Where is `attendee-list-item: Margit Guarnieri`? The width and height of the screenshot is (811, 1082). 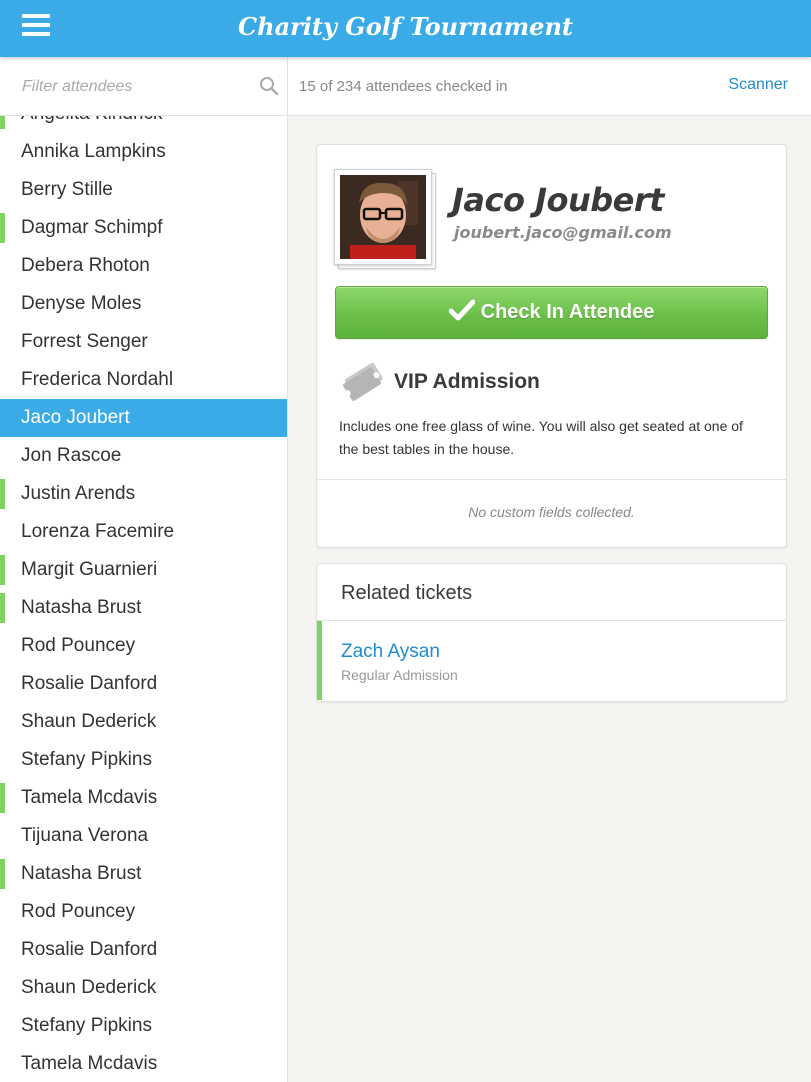 attendee-list-item: Margit Guarnieri is located at coordinates (143, 570).